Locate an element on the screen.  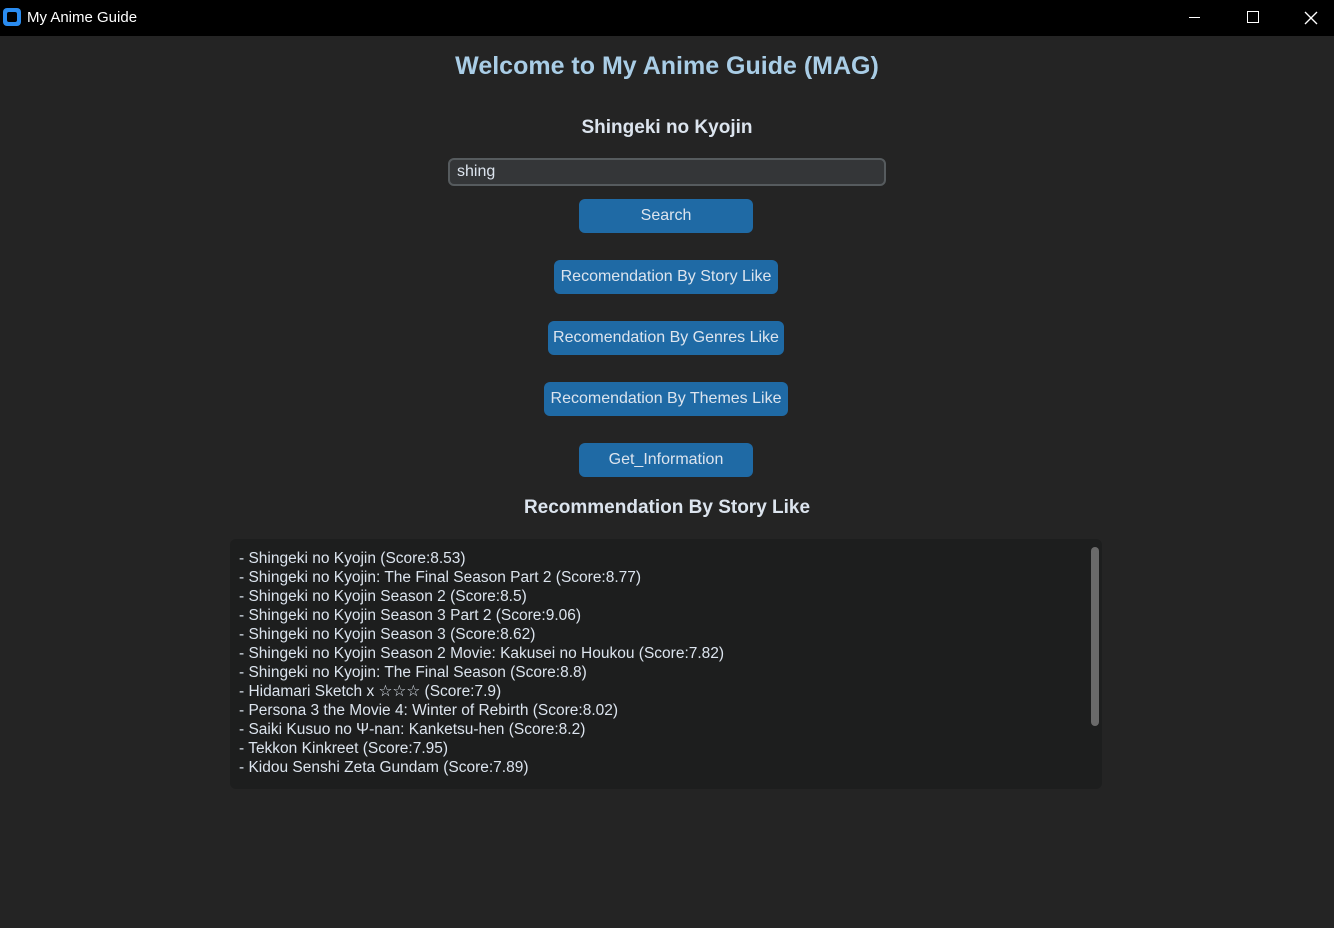
recommend-by-story-button: Recomendation By Story Like is located at coordinates (666, 277).